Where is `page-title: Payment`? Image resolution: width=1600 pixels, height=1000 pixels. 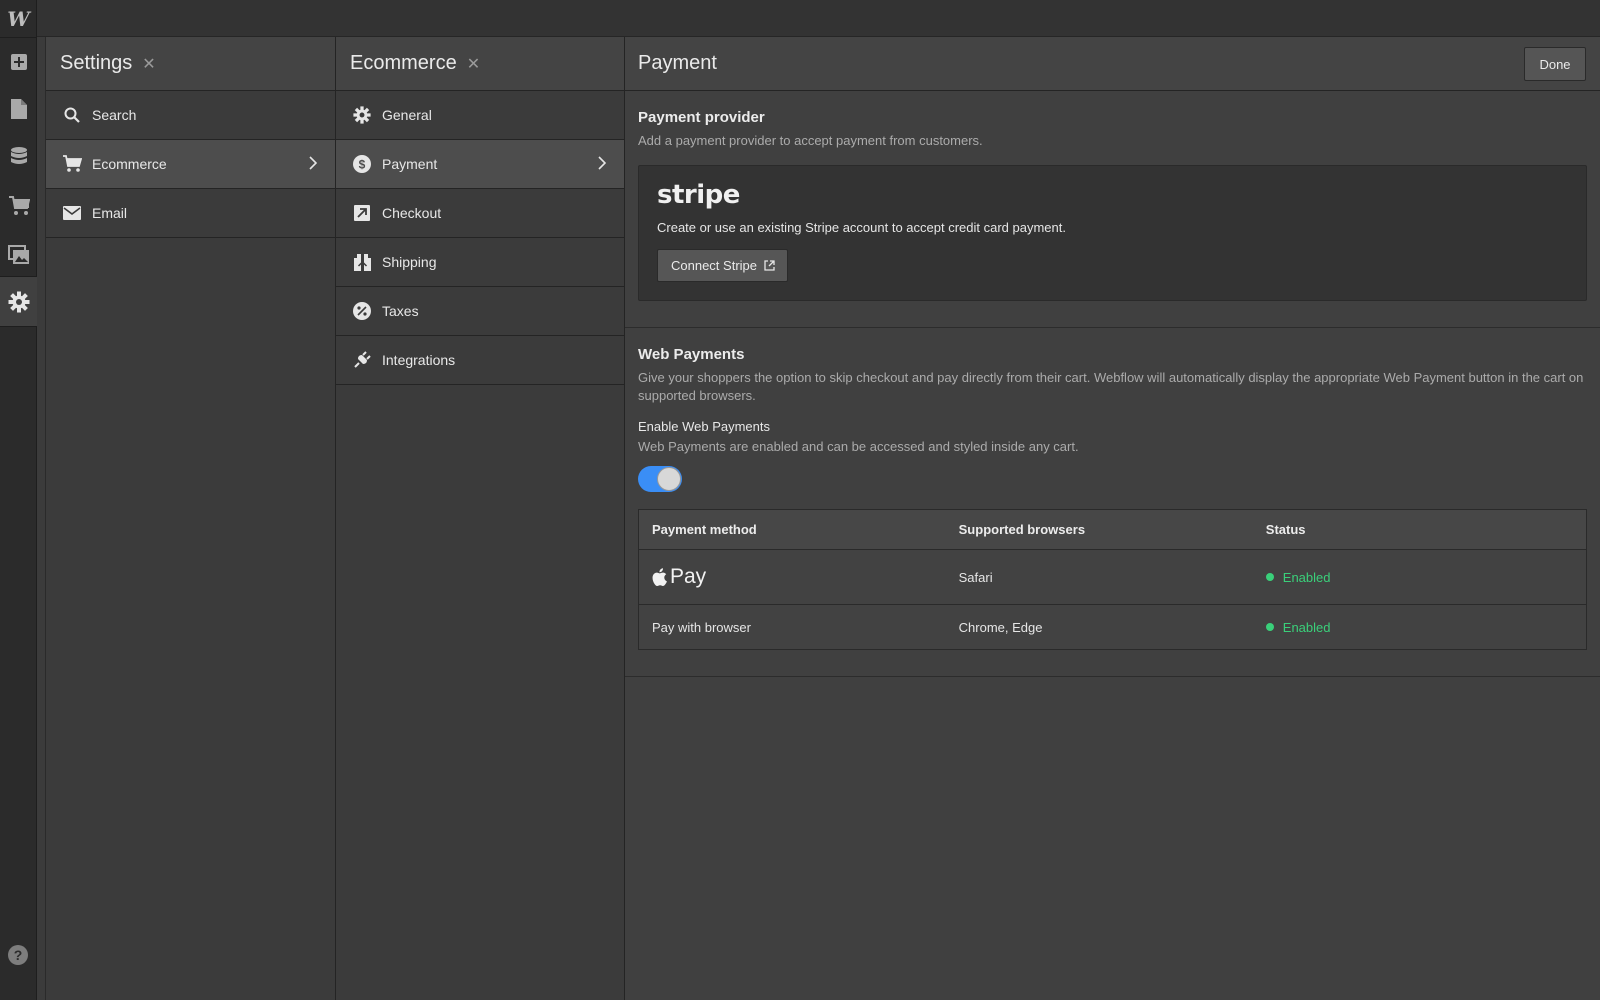
page-title: Payment is located at coordinates (677, 63).